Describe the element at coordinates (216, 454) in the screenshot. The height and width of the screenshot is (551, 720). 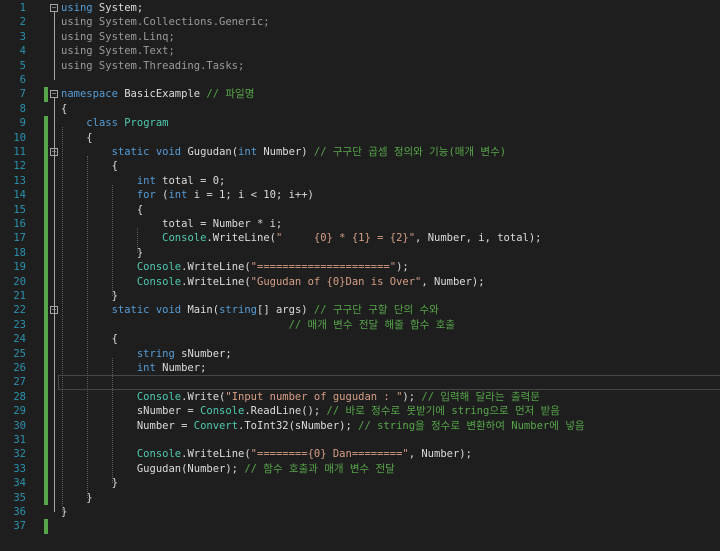
I see `code-token: .WriteLine(` at that location.